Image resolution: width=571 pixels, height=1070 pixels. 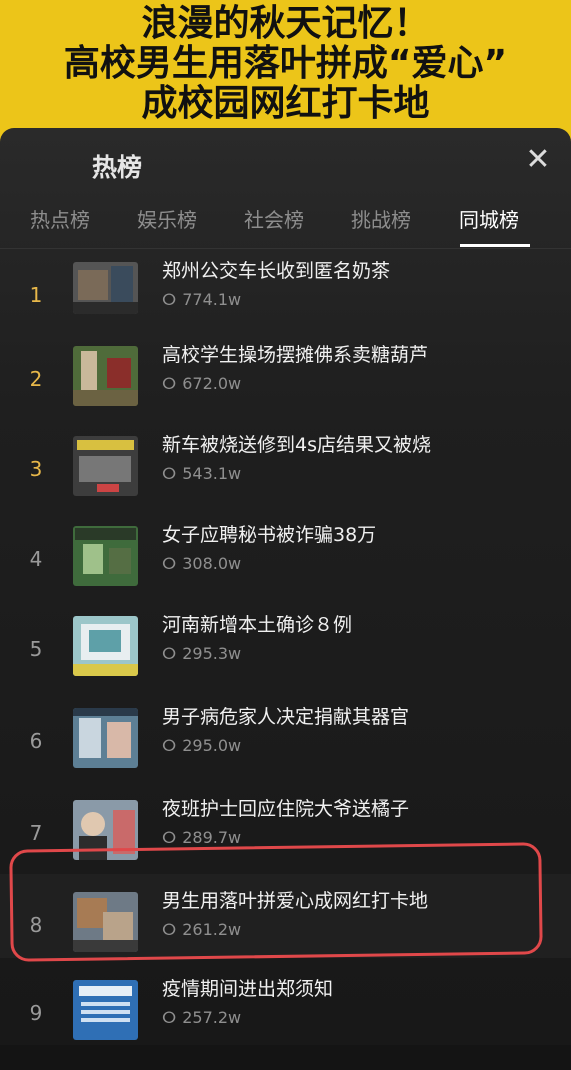 I want to click on panel-title: 热榜, so click(x=117, y=167).